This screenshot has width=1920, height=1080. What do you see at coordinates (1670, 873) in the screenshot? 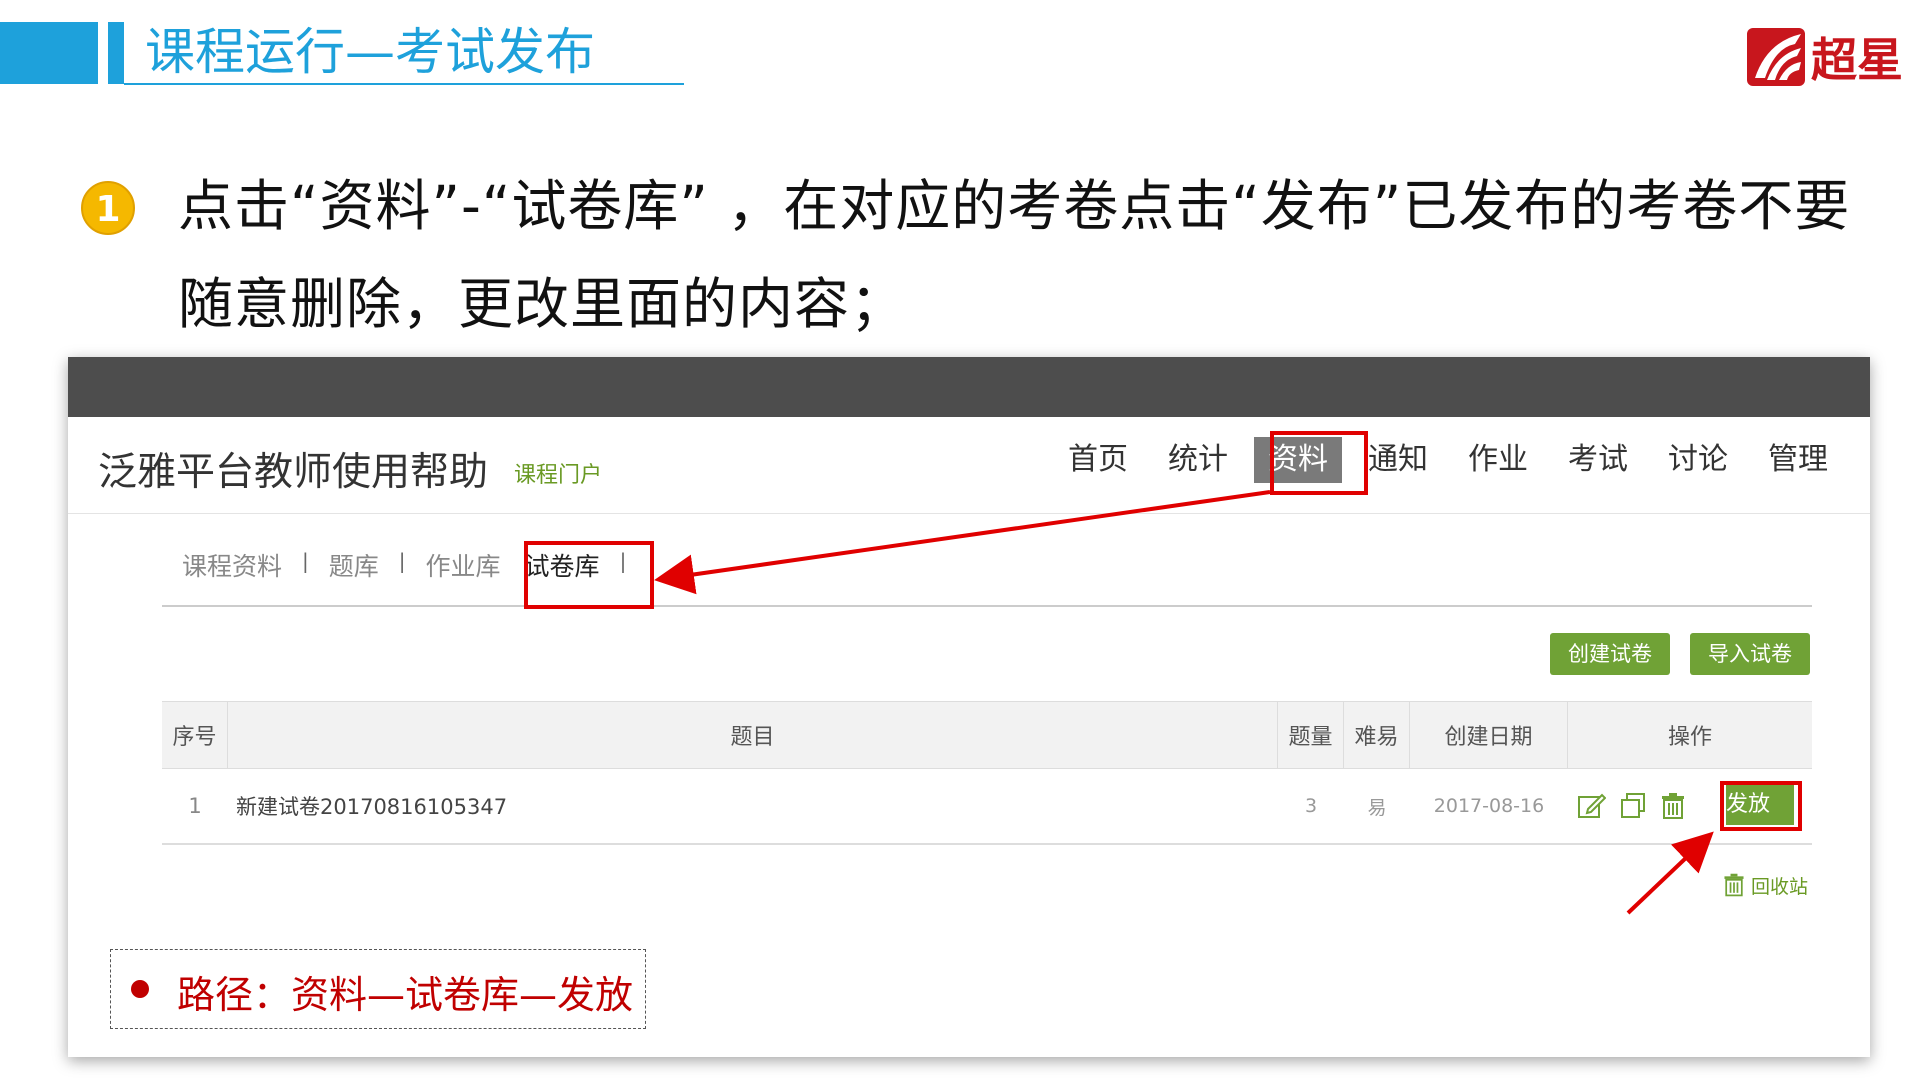
I see `arrow-to-publish` at bounding box center [1670, 873].